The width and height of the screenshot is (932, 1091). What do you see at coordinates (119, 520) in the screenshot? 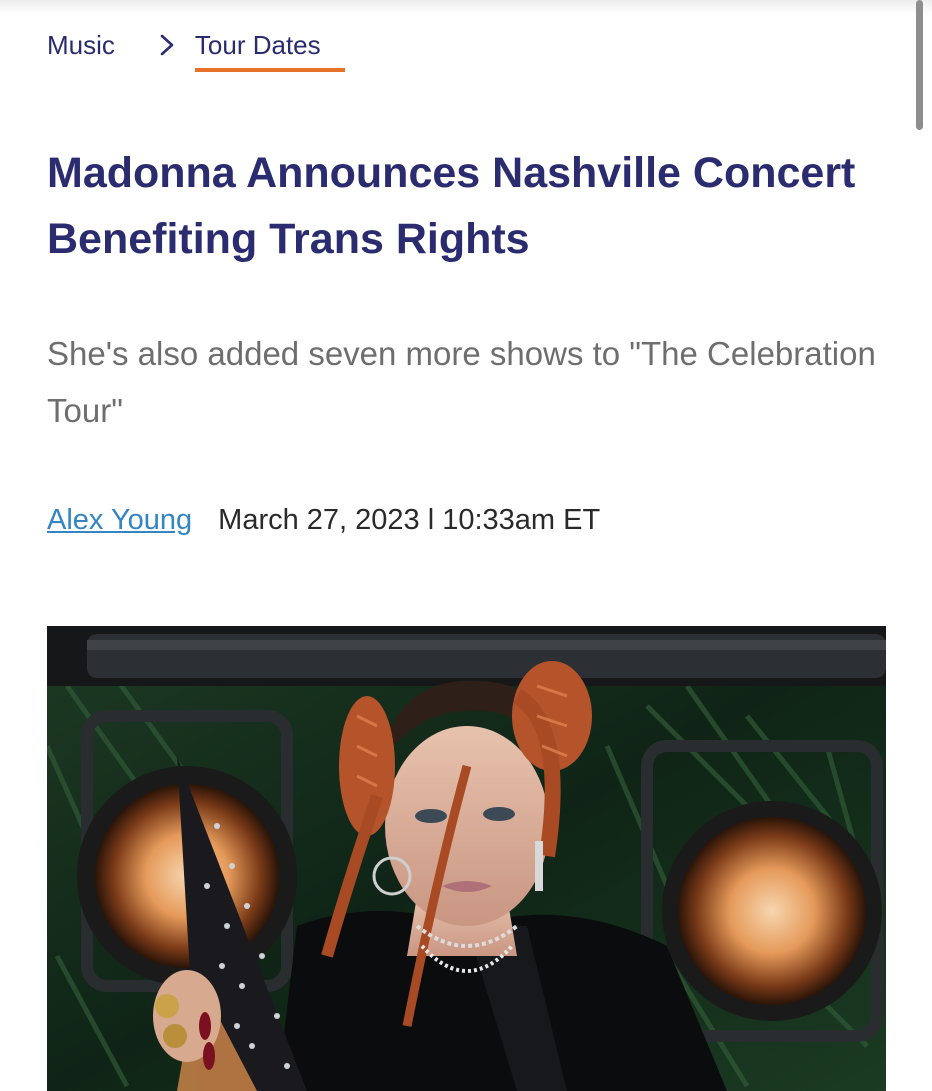
I see `author-link: Alex Young` at bounding box center [119, 520].